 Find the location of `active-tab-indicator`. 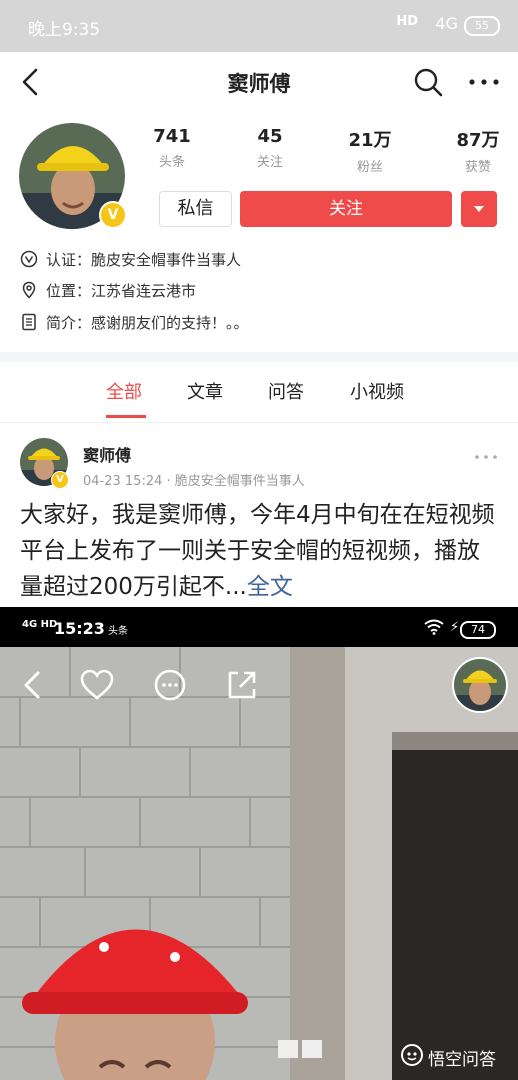

active-tab-indicator is located at coordinates (126, 416).